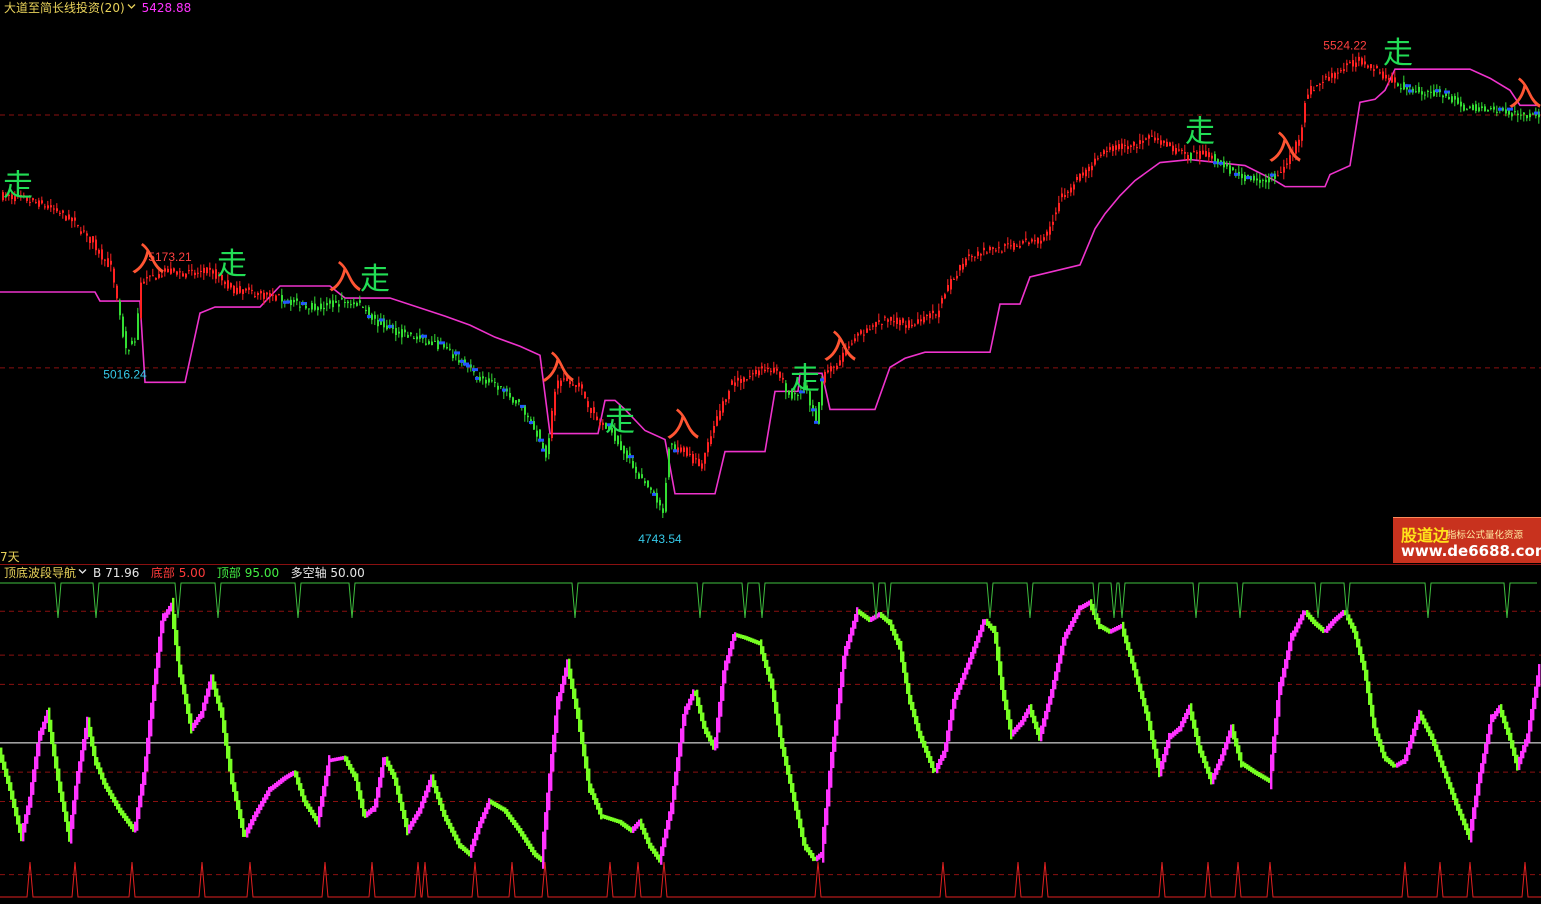 This screenshot has width=1541, height=904. What do you see at coordinates (308, 573) in the screenshot?
I see `axis-label: 多空轴` at bounding box center [308, 573].